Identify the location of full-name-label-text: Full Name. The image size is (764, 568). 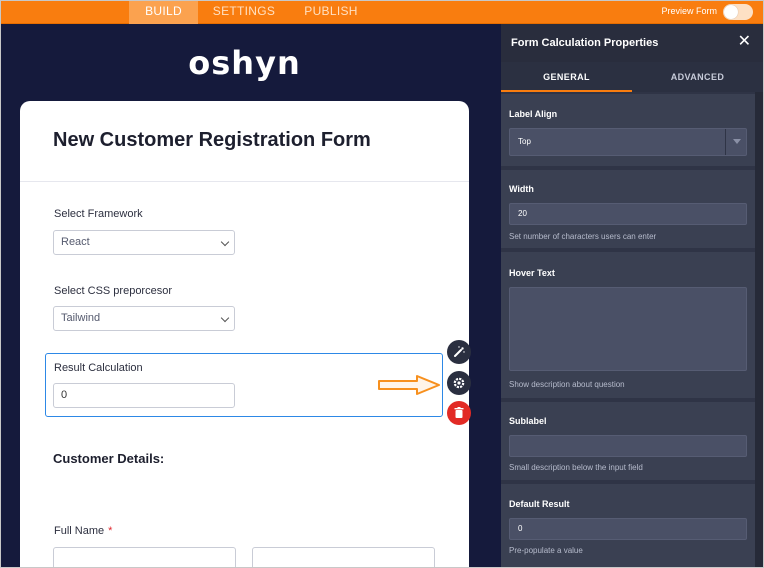
(79, 531).